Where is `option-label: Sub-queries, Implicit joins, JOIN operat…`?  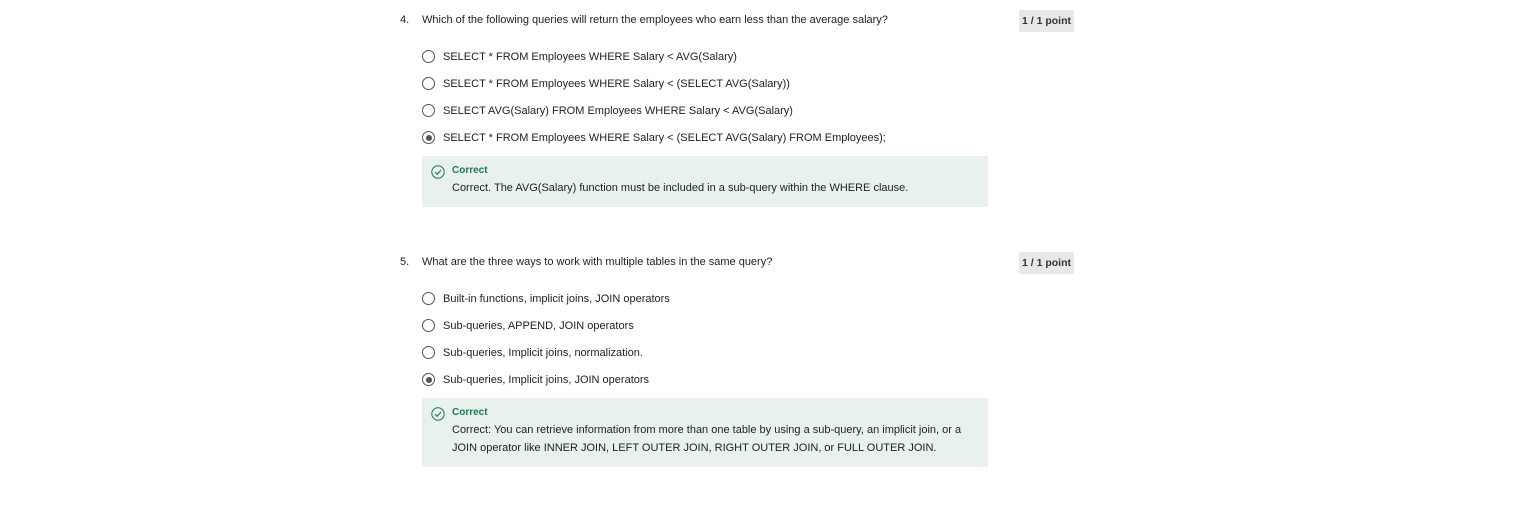 option-label: Sub-queries, Implicit joins, JOIN operat… is located at coordinates (546, 379).